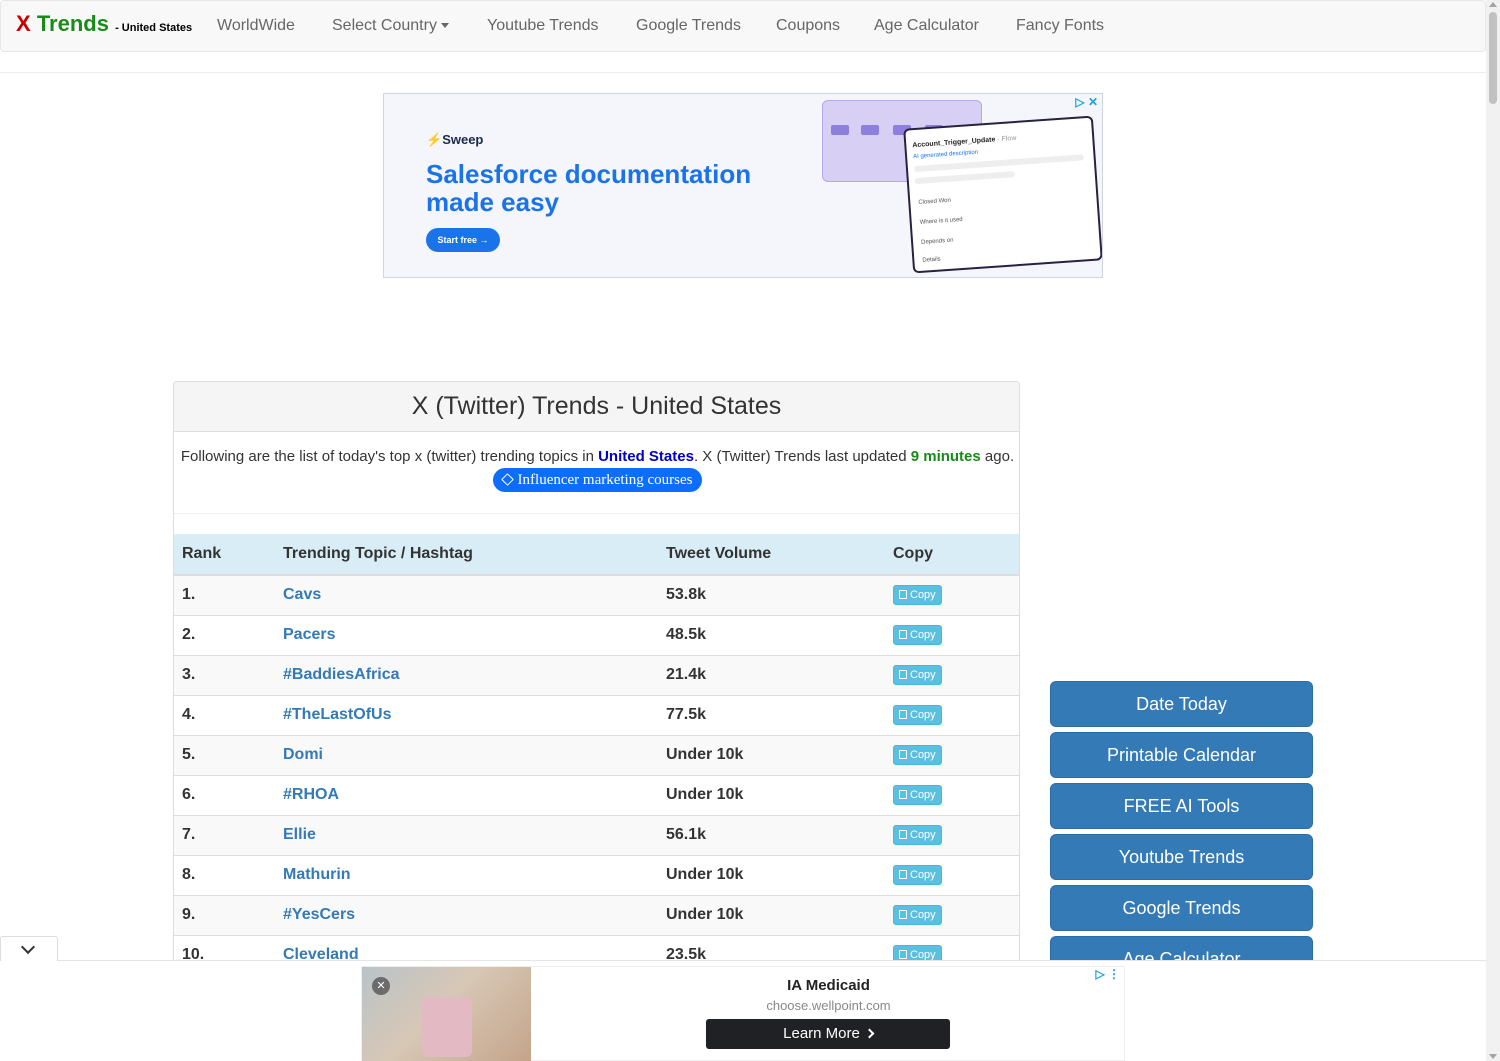  Describe the element at coordinates (466, 794) in the screenshot. I see `row-topic-cell: #RHOA` at that location.